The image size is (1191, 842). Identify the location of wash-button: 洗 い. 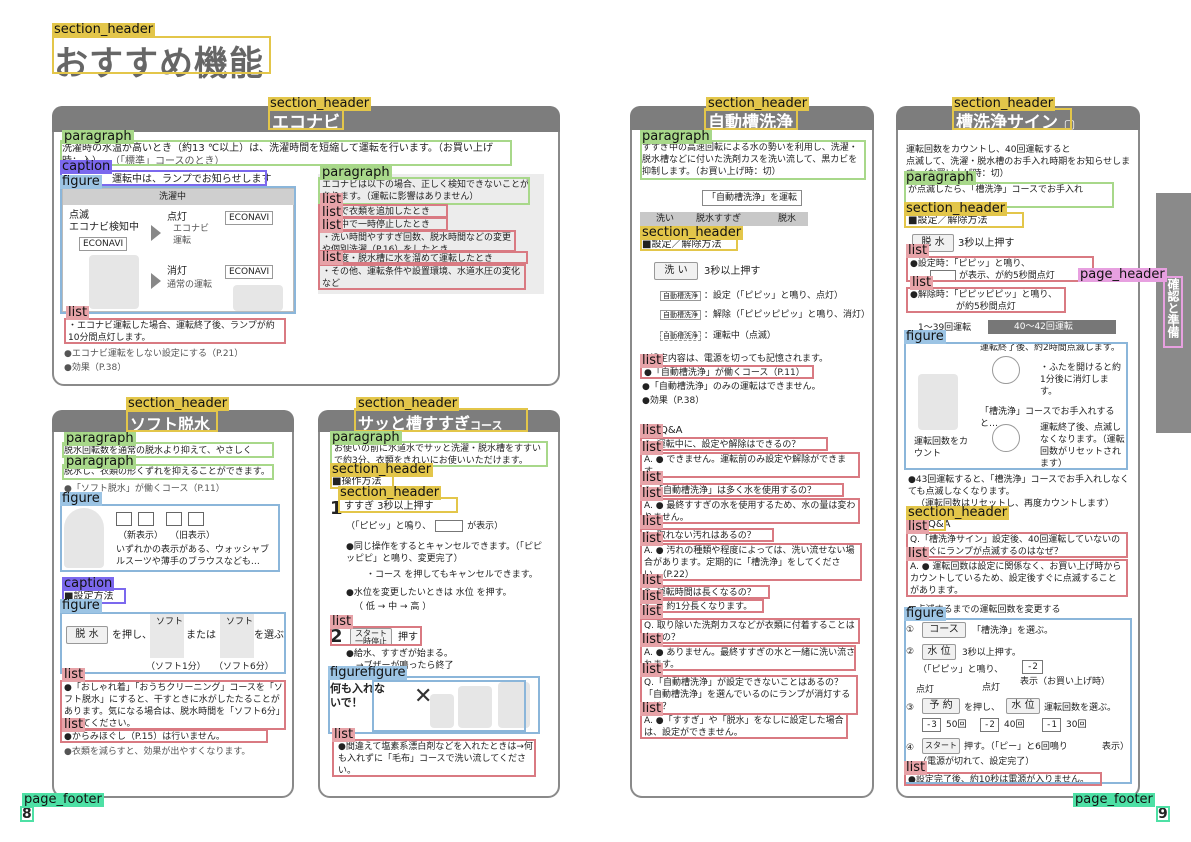
(676, 271).